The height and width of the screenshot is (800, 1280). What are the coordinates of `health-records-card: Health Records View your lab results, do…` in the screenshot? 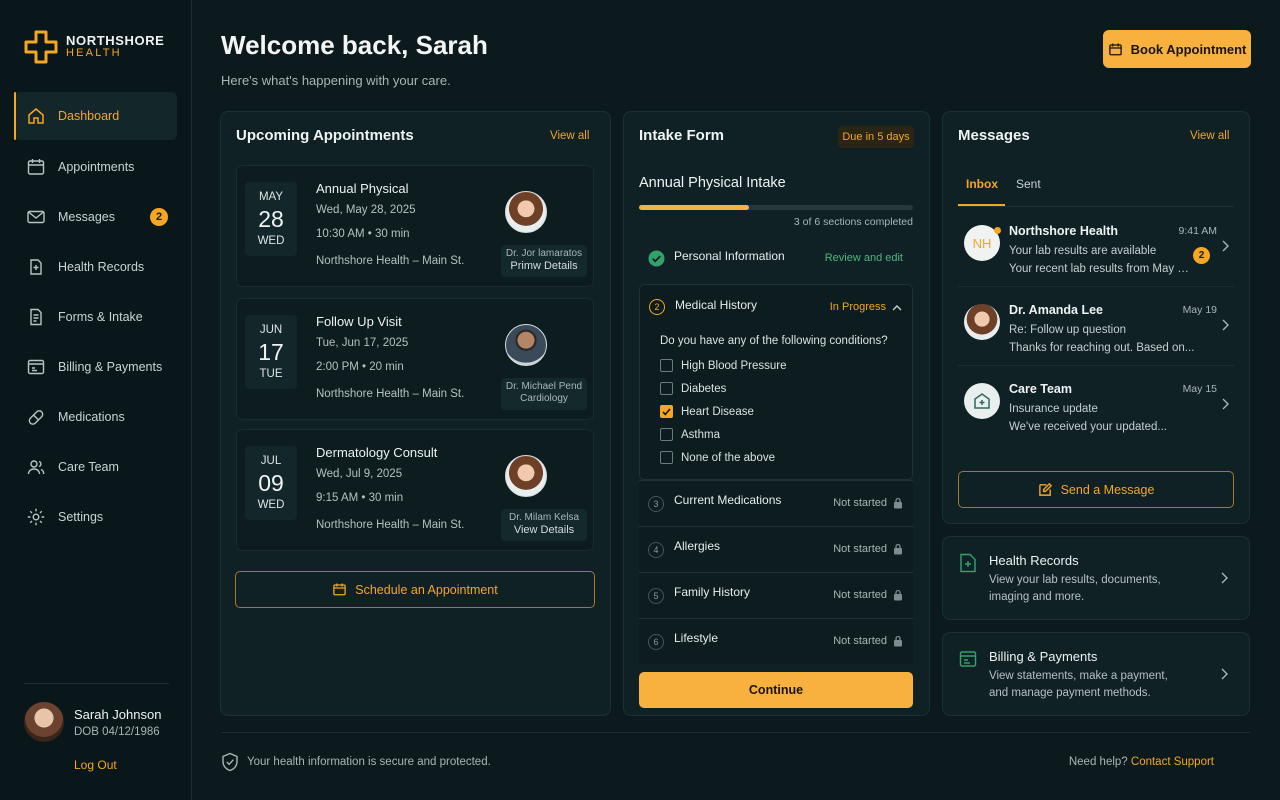 It's located at (1096, 578).